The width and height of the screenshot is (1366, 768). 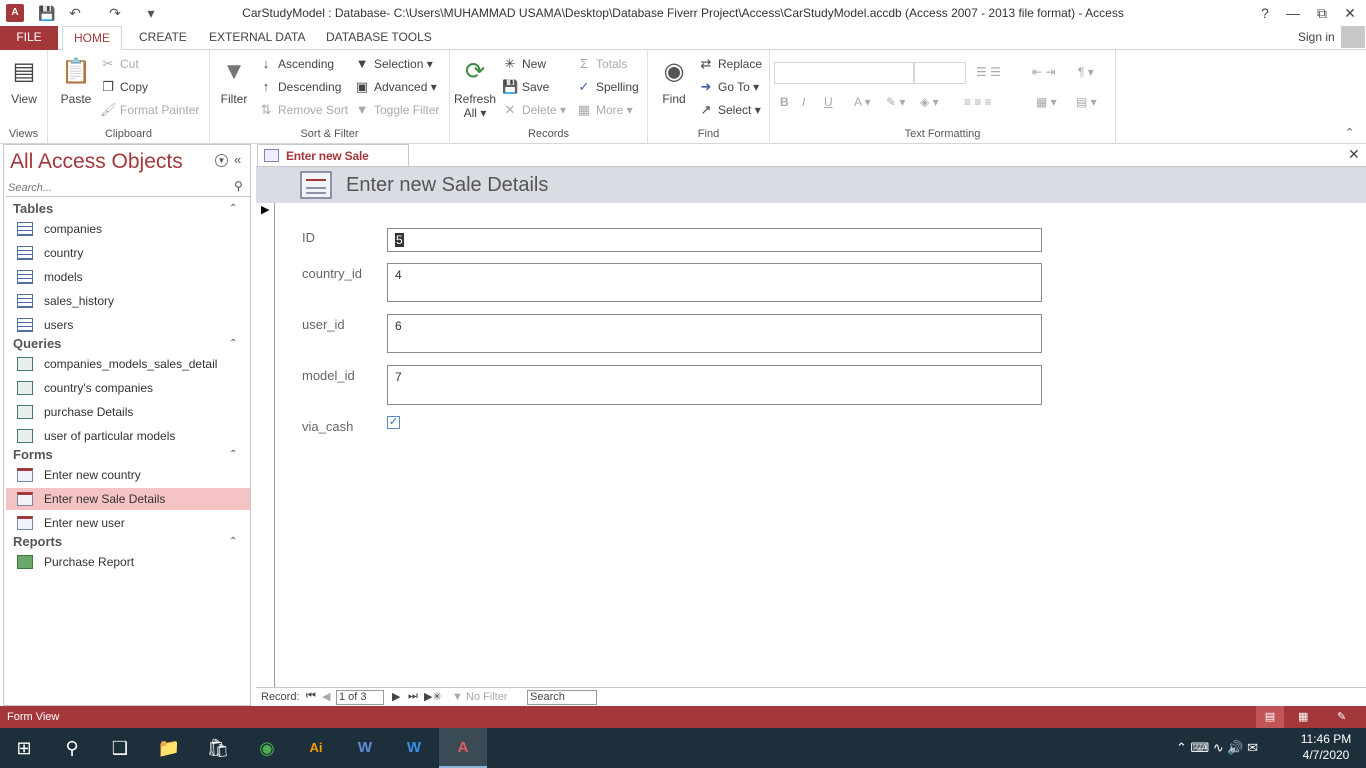 I want to click on file-explorer-icon: 📁, so click(x=169, y=748).